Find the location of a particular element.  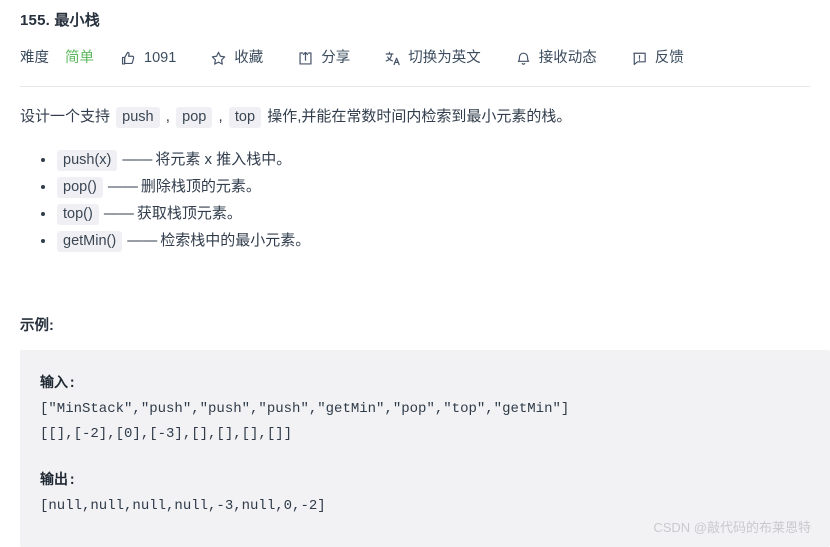

feedback-label: 反馈 is located at coordinates (669, 57).